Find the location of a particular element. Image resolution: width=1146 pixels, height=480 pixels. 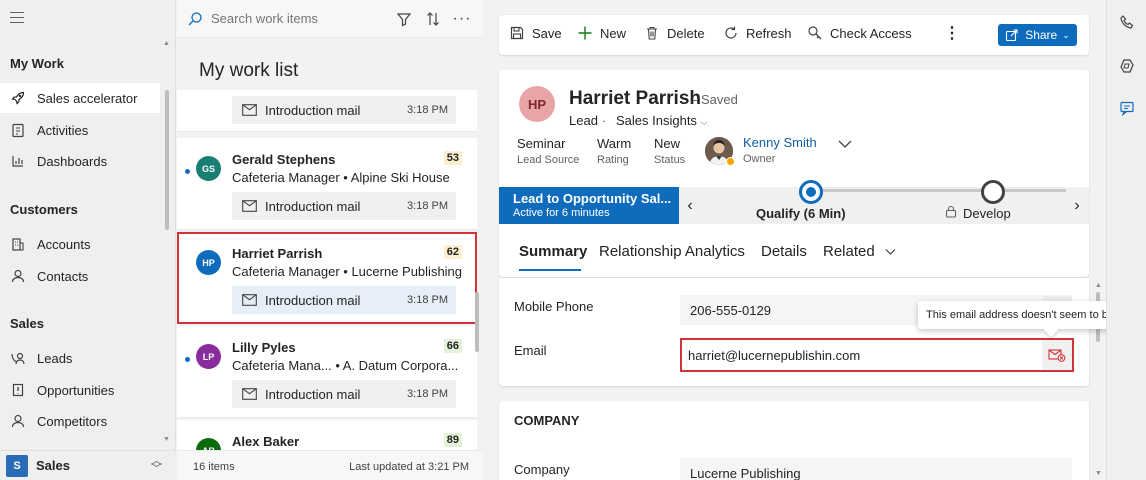

nav-item-contacts: Contacts is located at coordinates (80, 276).